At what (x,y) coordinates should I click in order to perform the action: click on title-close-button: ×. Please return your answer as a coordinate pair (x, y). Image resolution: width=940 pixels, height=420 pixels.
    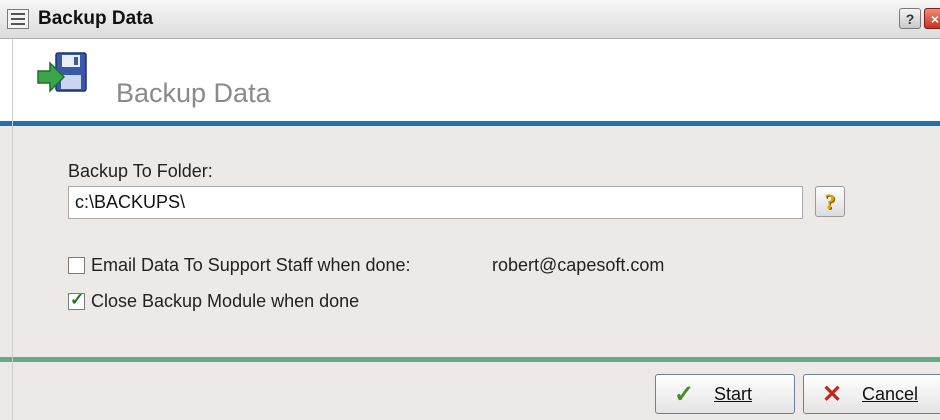
    Looking at the image, I should click on (932, 18).